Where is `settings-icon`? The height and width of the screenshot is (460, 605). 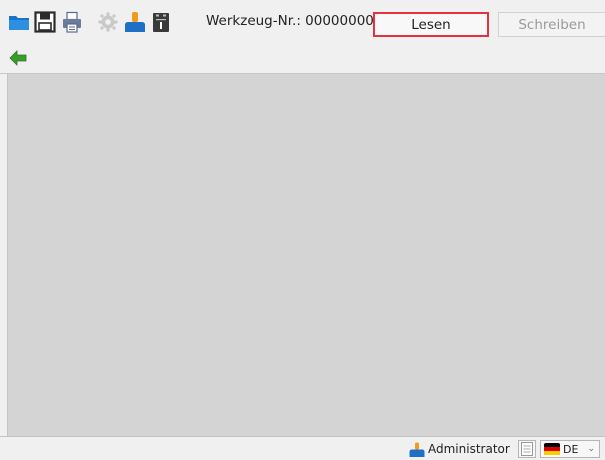 settings-icon is located at coordinates (108, 22).